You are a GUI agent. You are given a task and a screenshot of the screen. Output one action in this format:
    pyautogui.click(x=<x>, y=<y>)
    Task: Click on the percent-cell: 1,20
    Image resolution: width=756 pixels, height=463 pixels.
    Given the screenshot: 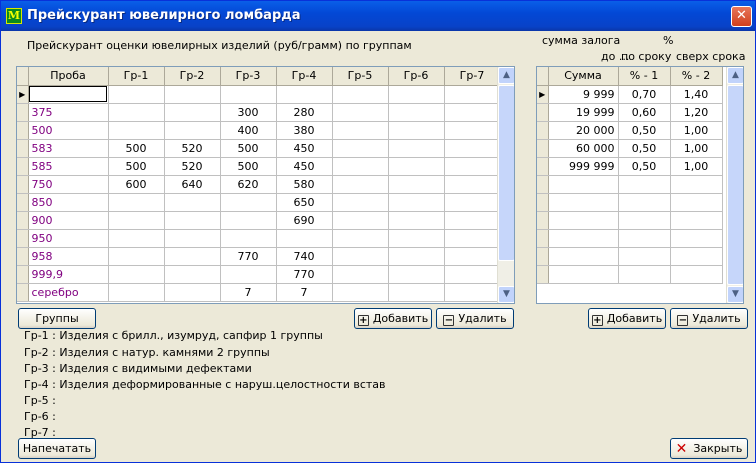 What is the action you would take?
    pyautogui.click(x=696, y=112)
    